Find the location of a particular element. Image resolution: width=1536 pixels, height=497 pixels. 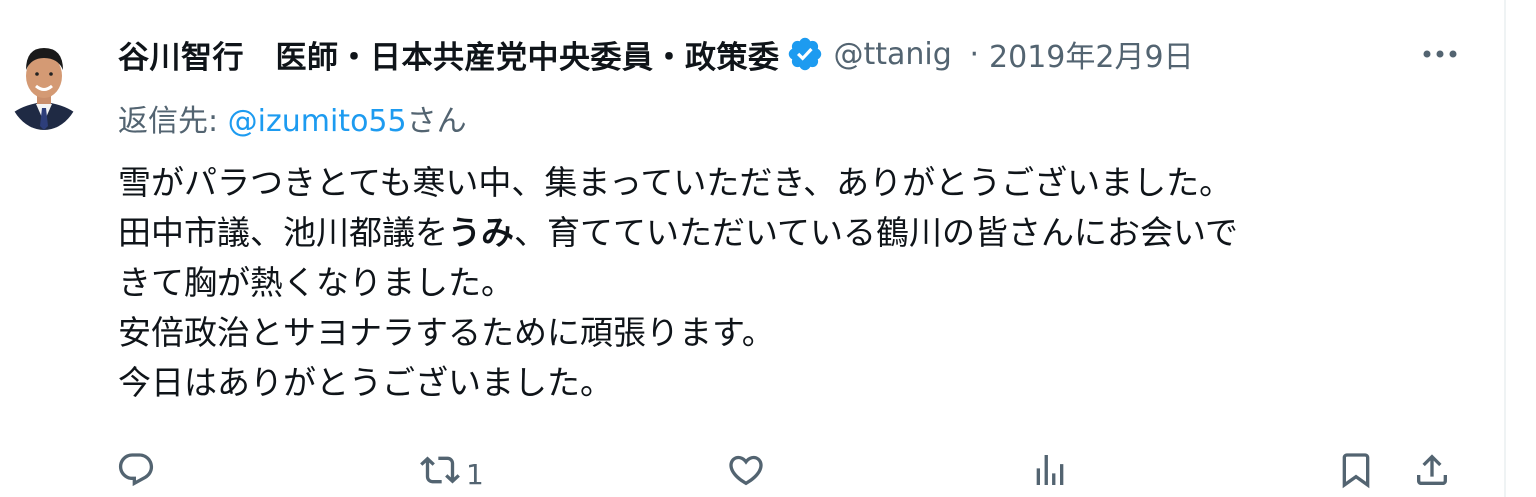

retweet-count: 1 is located at coordinates (475, 474).